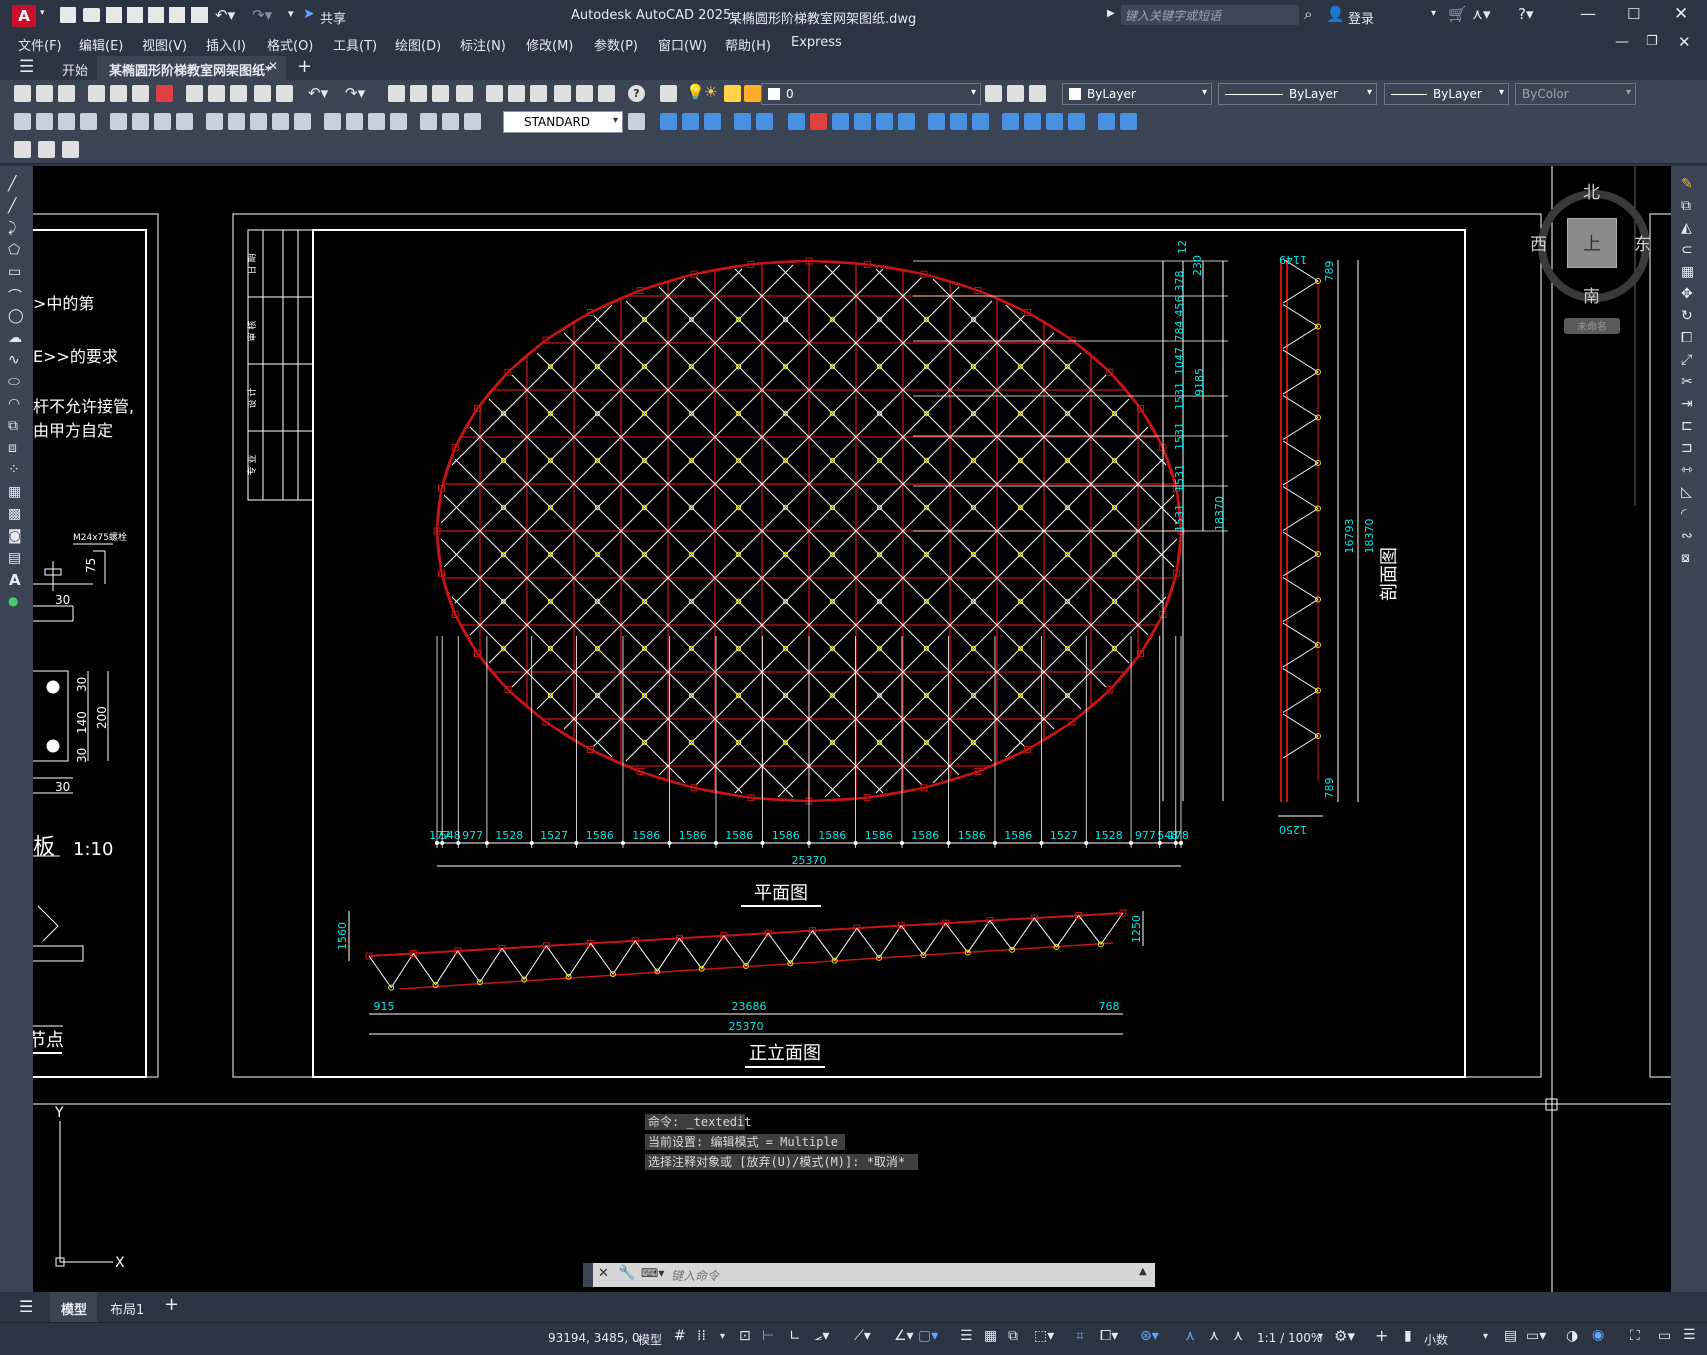 Image resolution: width=1707 pixels, height=1355 pixels. Describe the element at coordinates (840, 121) in the screenshot. I see `ucs-zaxis-icon` at that location.